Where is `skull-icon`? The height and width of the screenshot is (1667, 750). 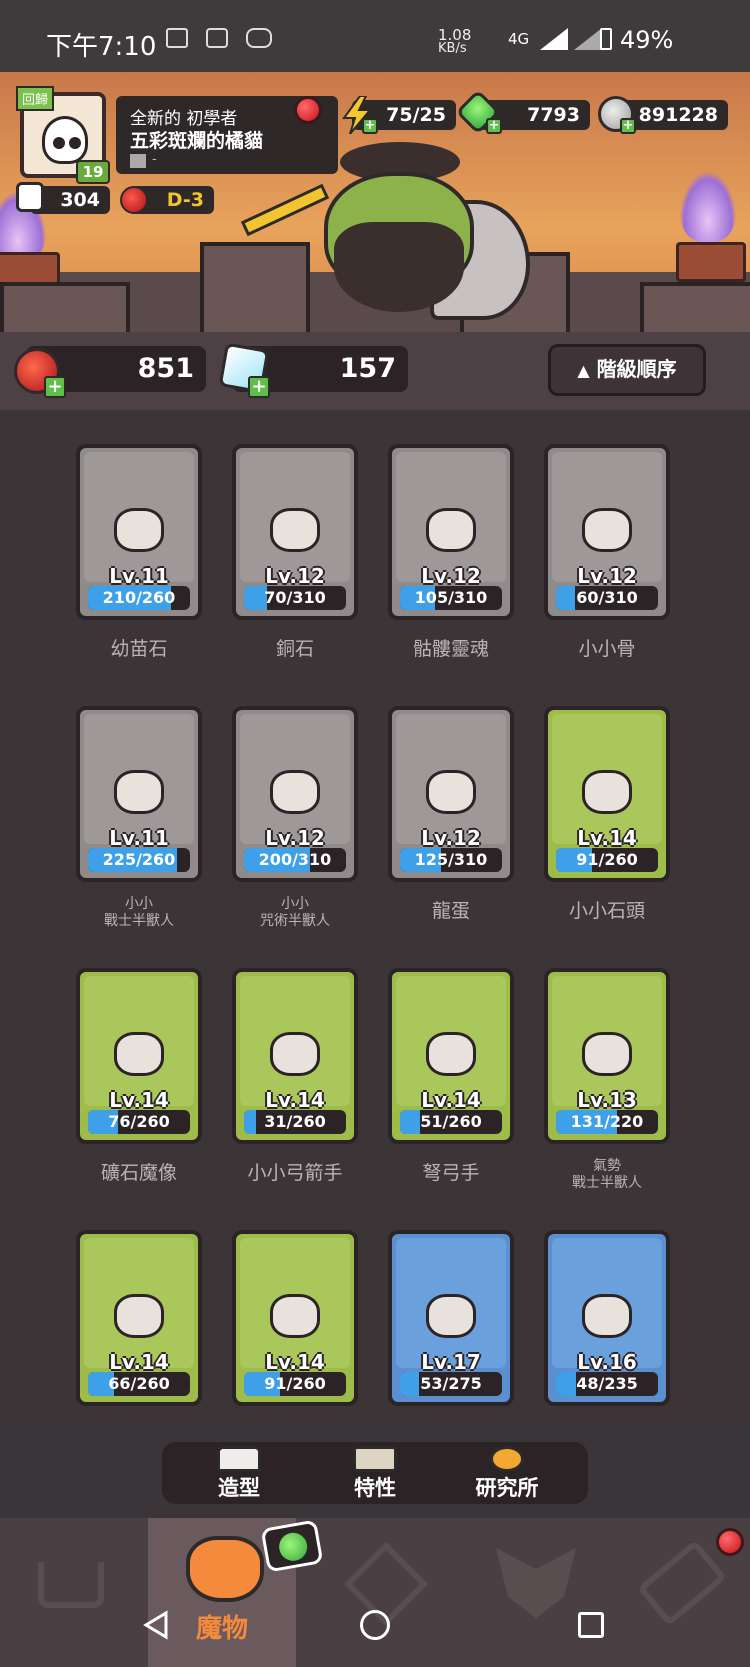
skull-icon is located at coordinates (607, 530).